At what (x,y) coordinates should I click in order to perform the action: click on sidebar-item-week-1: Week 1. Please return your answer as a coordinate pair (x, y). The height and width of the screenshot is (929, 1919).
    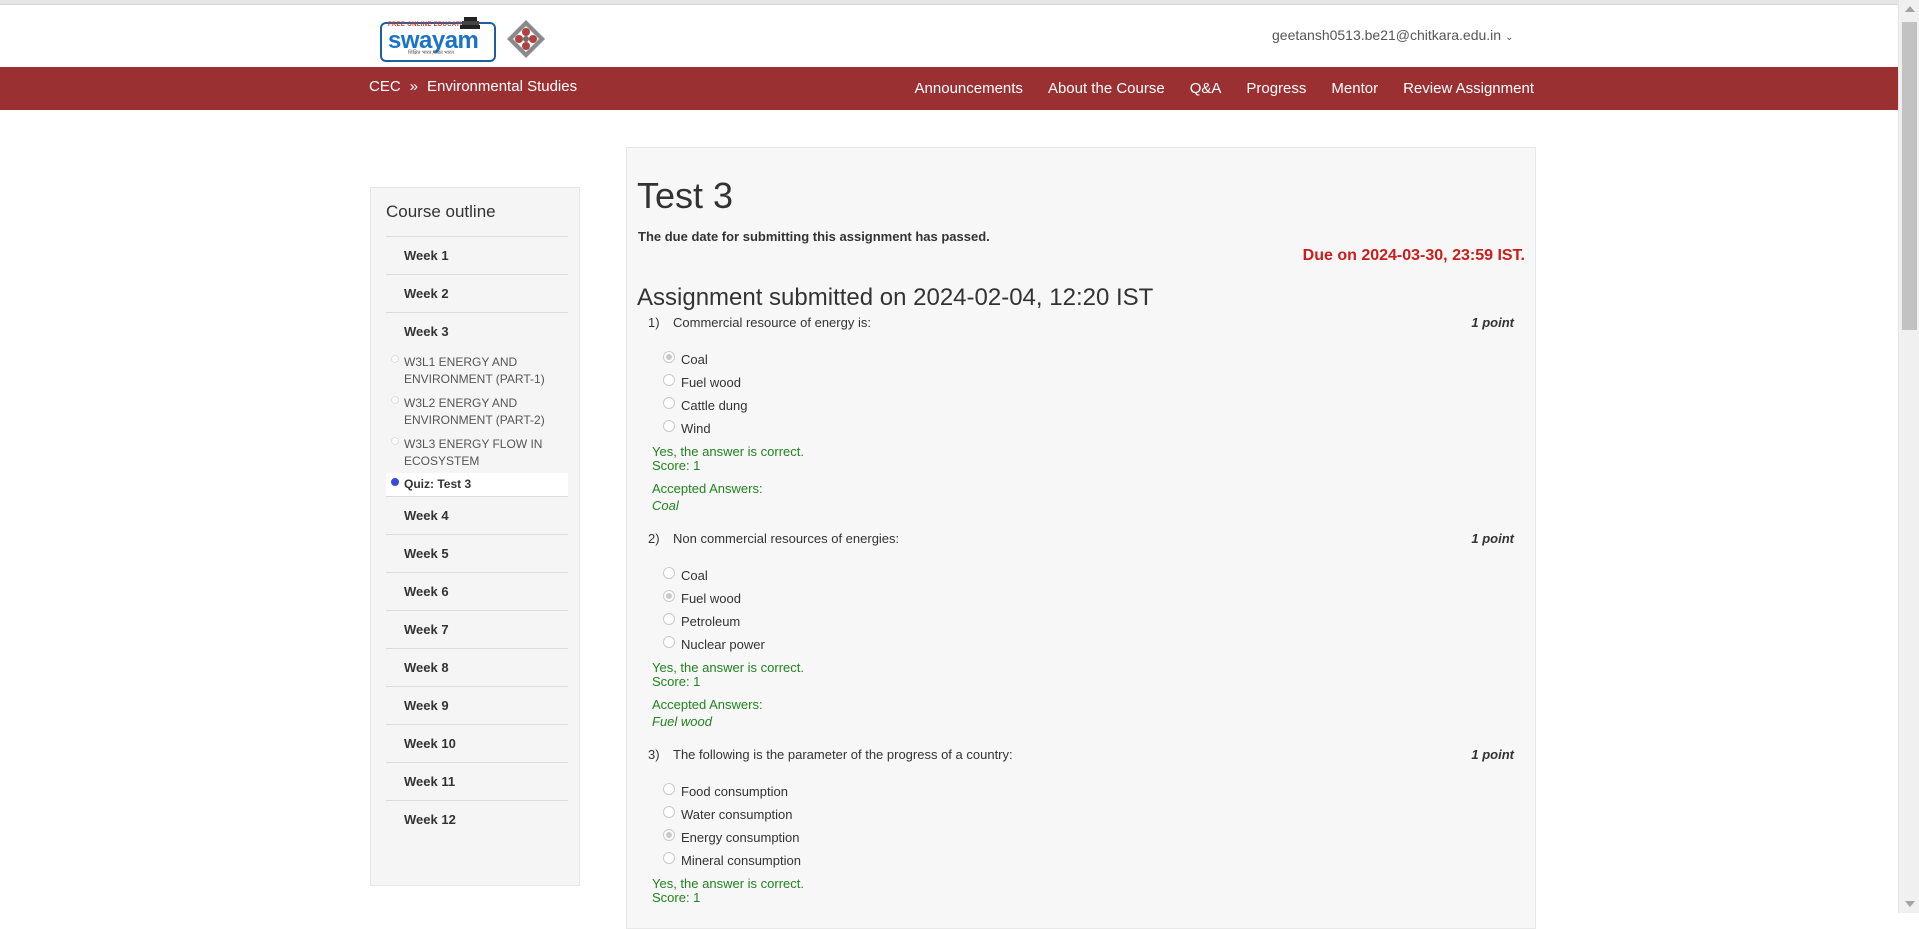
    Looking at the image, I should click on (477, 255).